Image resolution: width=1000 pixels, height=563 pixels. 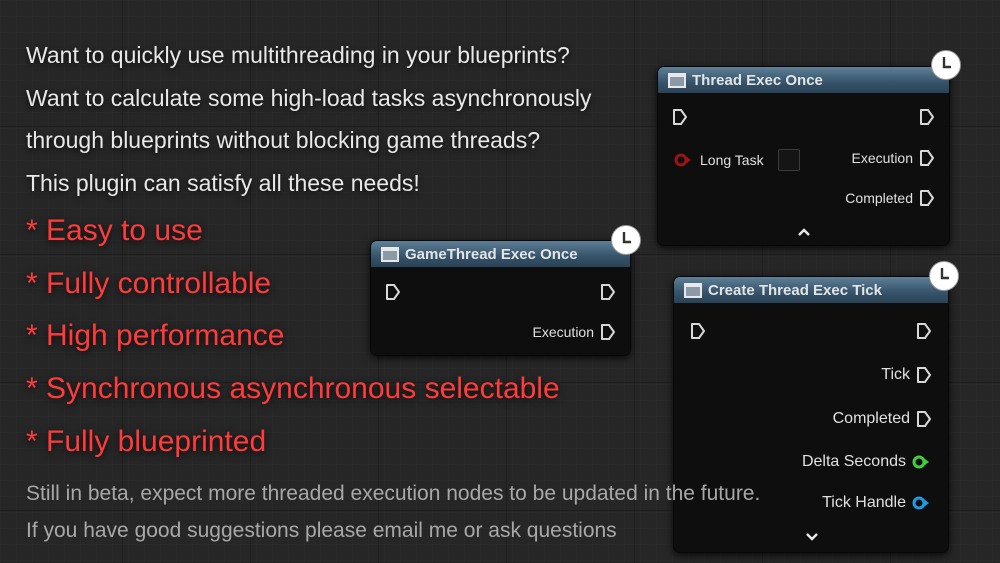 What do you see at coordinates (732, 160) in the screenshot?
I see `pin-label: Long Task` at bounding box center [732, 160].